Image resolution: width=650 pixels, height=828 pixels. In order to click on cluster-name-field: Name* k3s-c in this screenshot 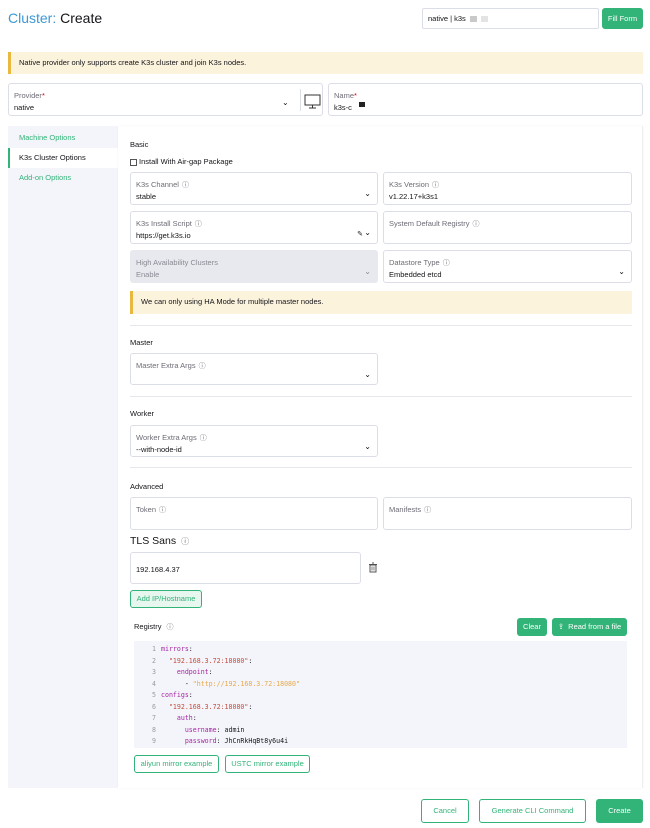, I will do `click(485, 99)`.